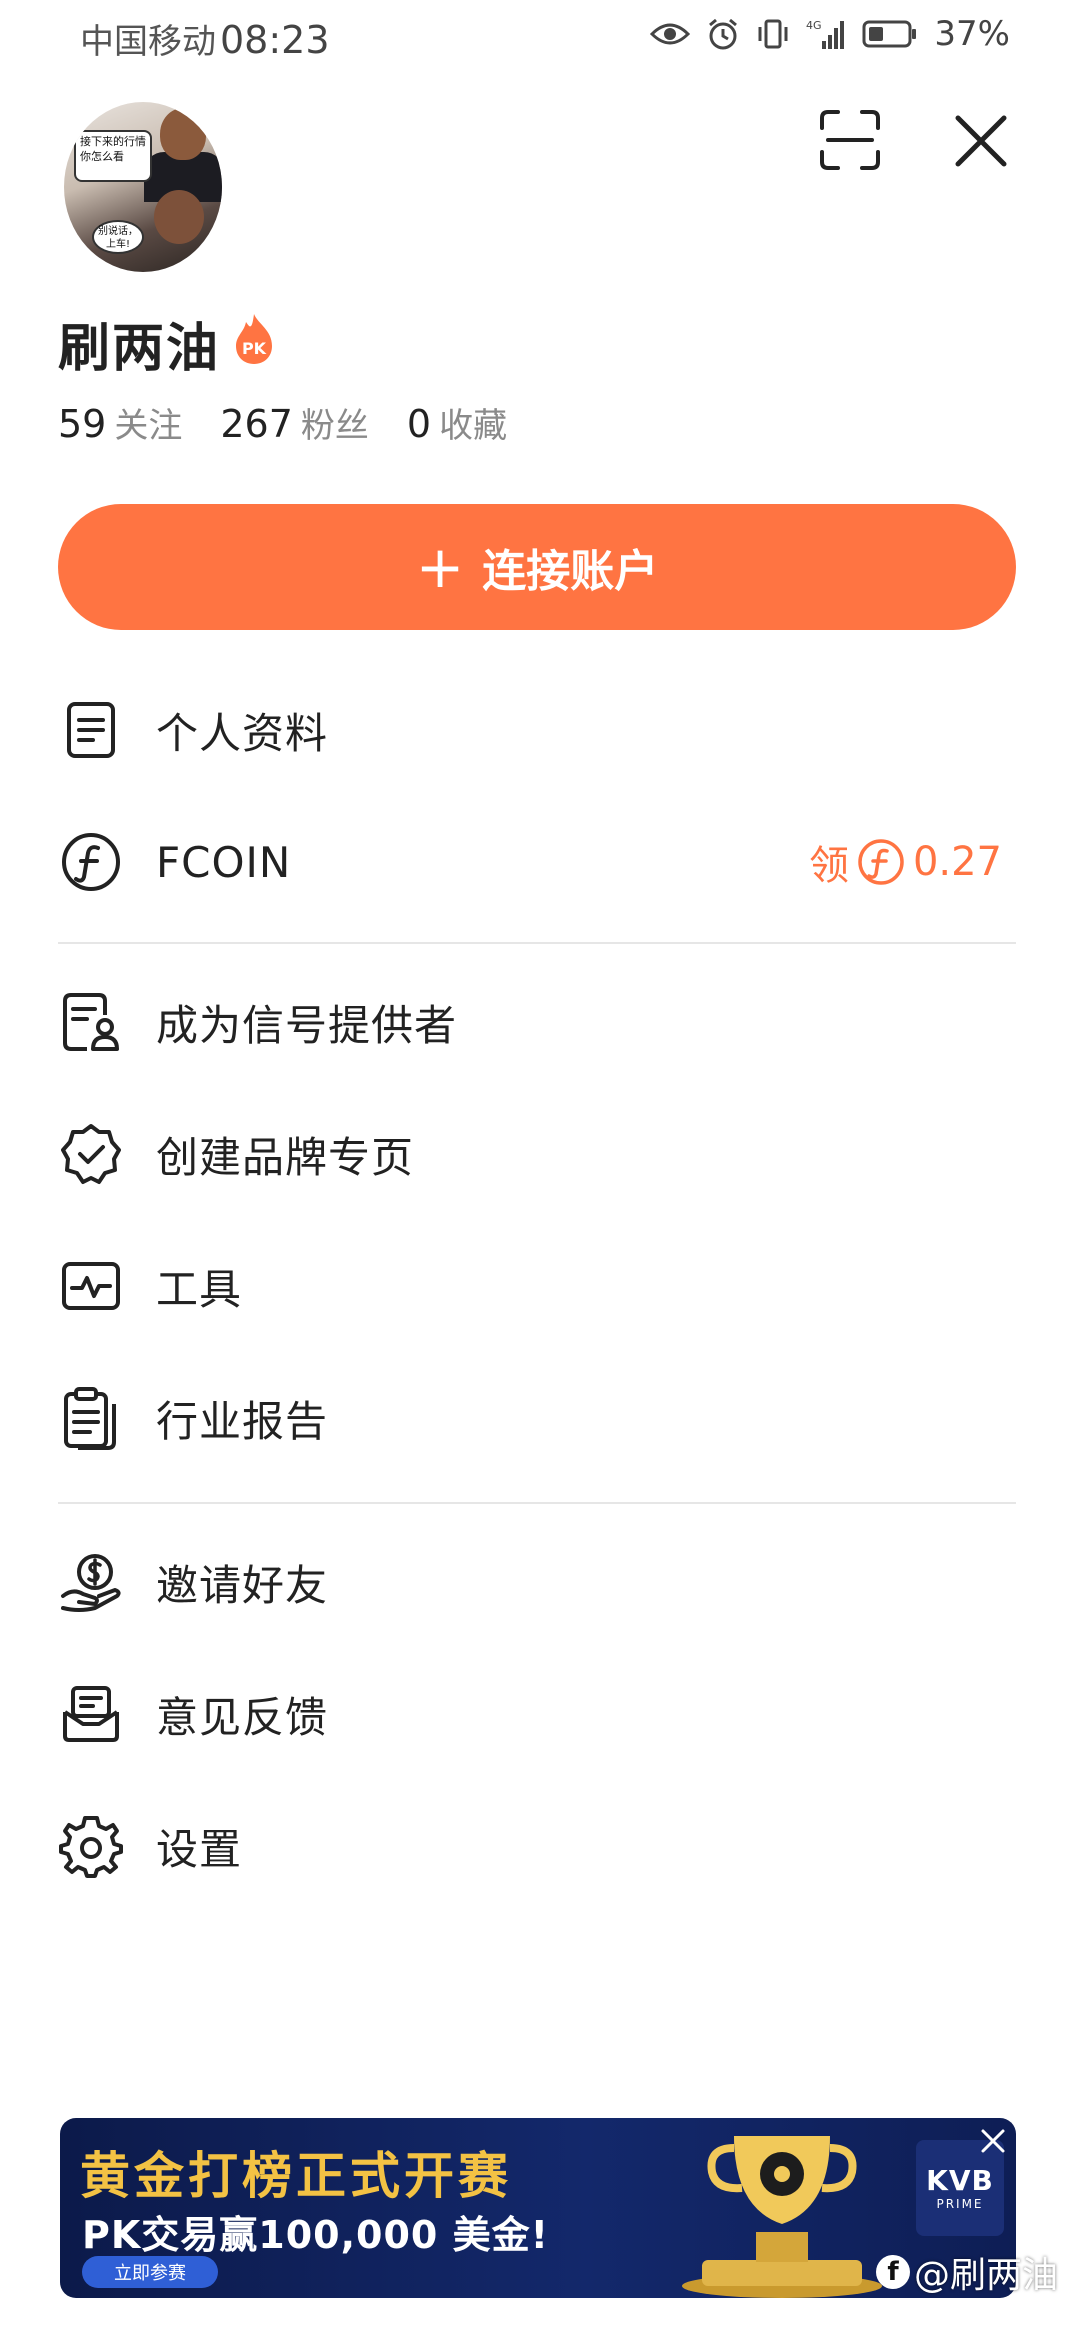 The image size is (1080, 2340). Describe the element at coordinates (960, 2180) in the screenshot. I see `kvb-brand: KVB` at that location.